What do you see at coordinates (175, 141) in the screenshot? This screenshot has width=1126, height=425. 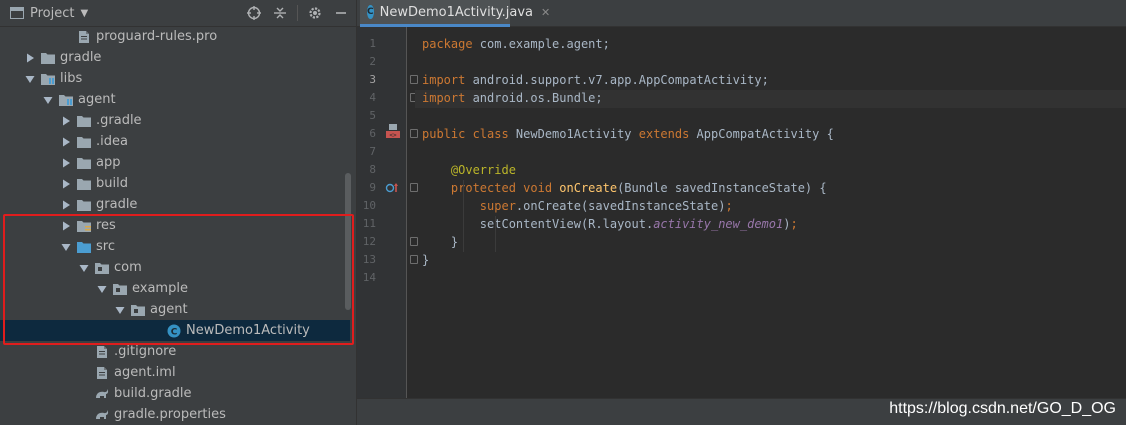 I see `tree-item-idea: .idea` at bounding box center [175, 141].